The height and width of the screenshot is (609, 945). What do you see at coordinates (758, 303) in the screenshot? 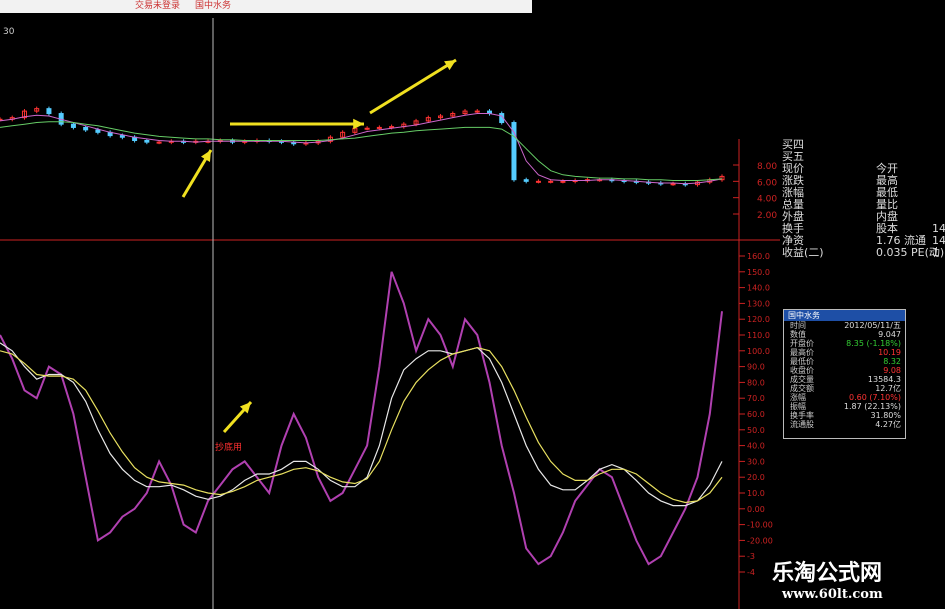
I see `osc-tick-label: 130.0` at bounding box center [758, 303].